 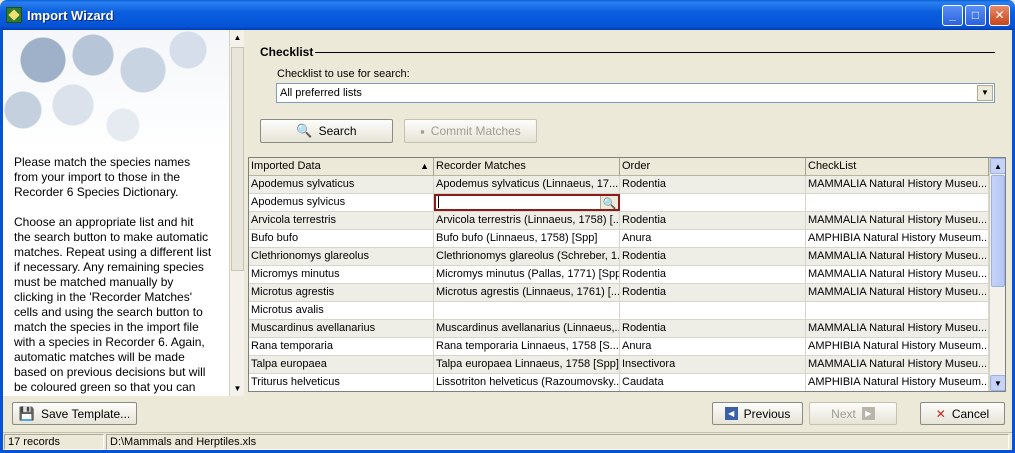 I want to click on cancel-button: ✕ Cancel, so click(x=962, y=413).